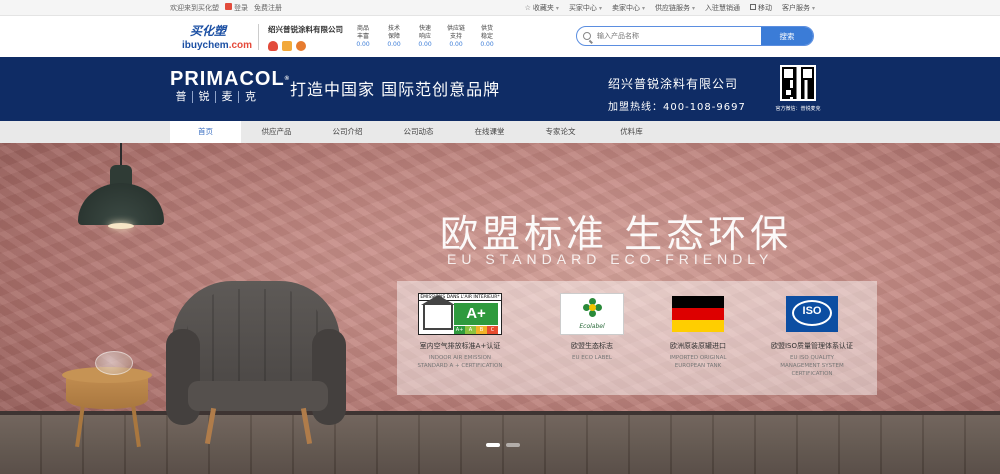  I want to click on nav-item: 在线课堂, so click(489, 132).